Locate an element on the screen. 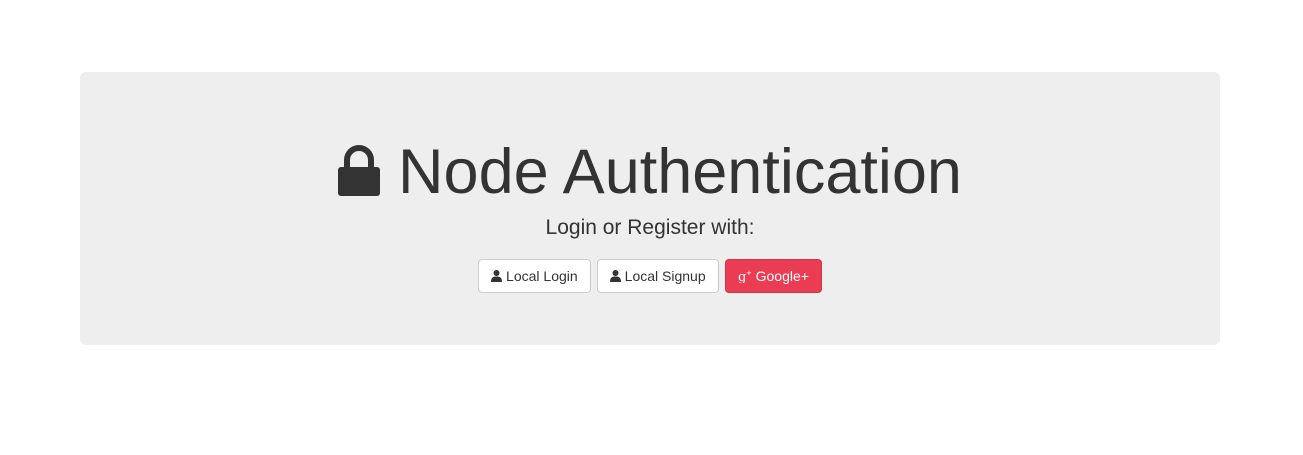  page-title: Node Authentication is located at coordinates (650, 172).